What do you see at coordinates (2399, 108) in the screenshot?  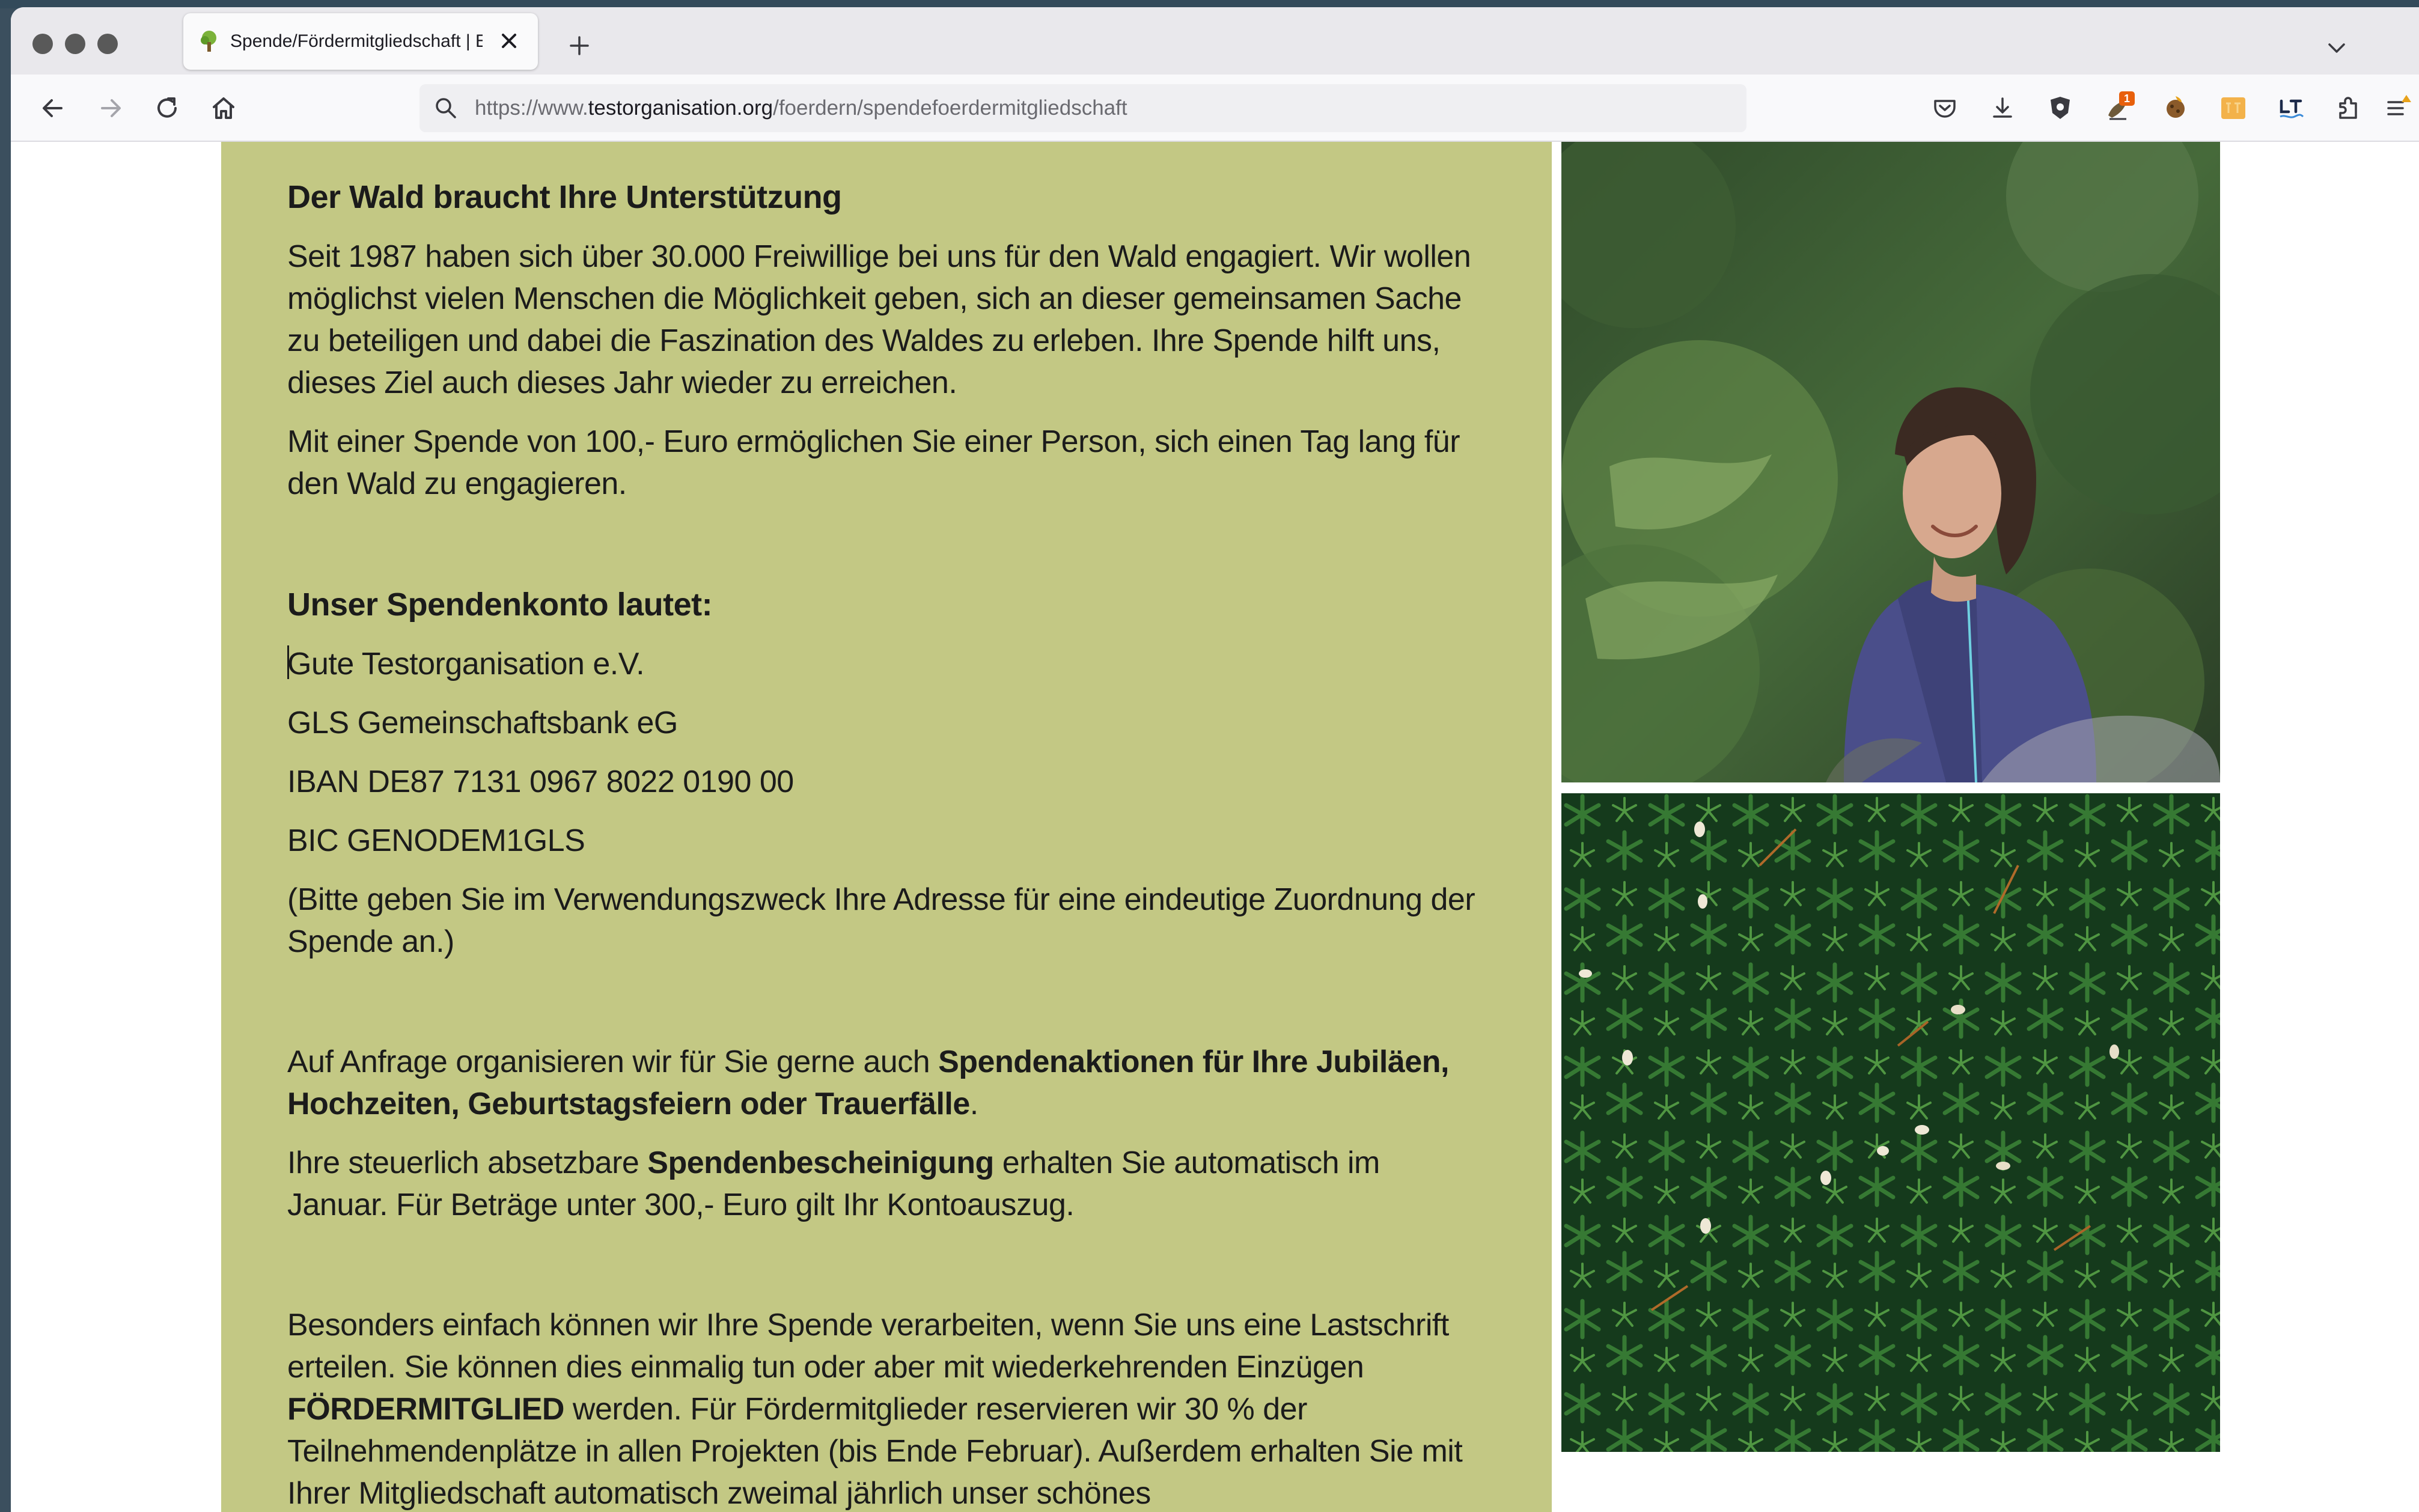 I see `hamburger-menu-icon` at bounding box center [2399, 108].